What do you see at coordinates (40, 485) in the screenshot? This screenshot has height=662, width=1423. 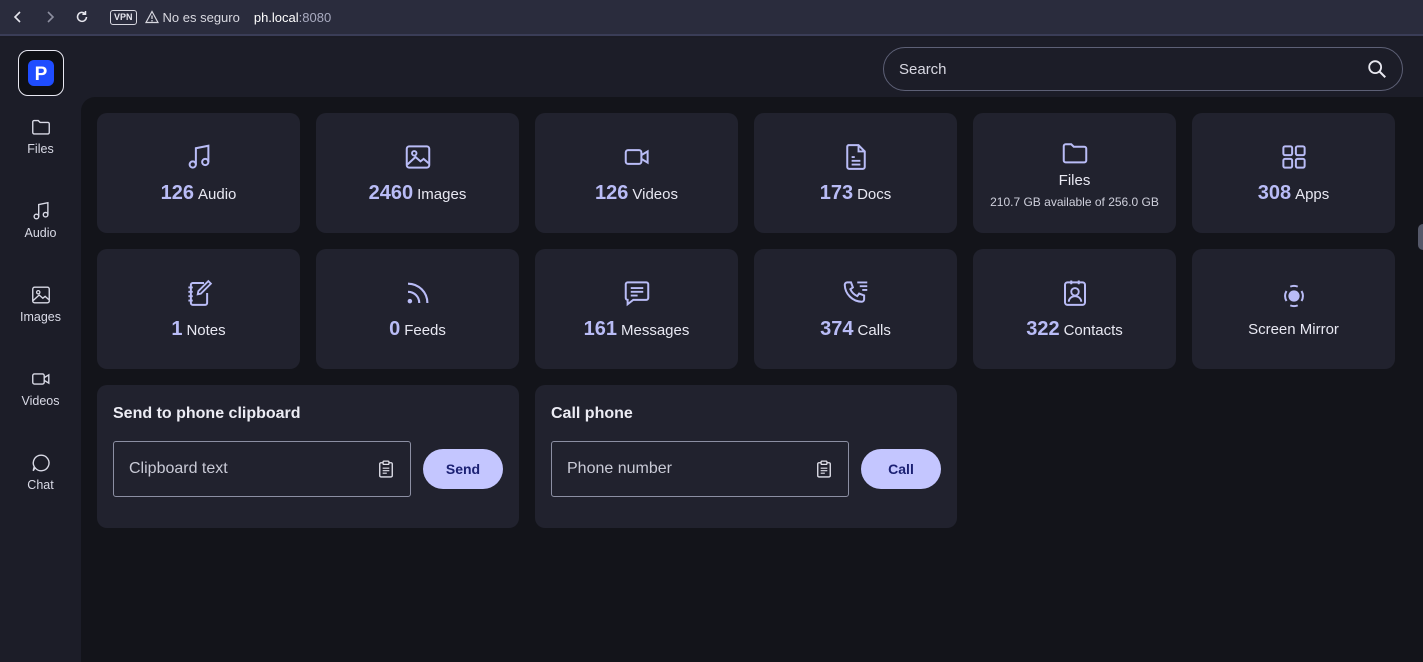 I see `sidebar-item-label: Chat` at bounding box center [40, 485].